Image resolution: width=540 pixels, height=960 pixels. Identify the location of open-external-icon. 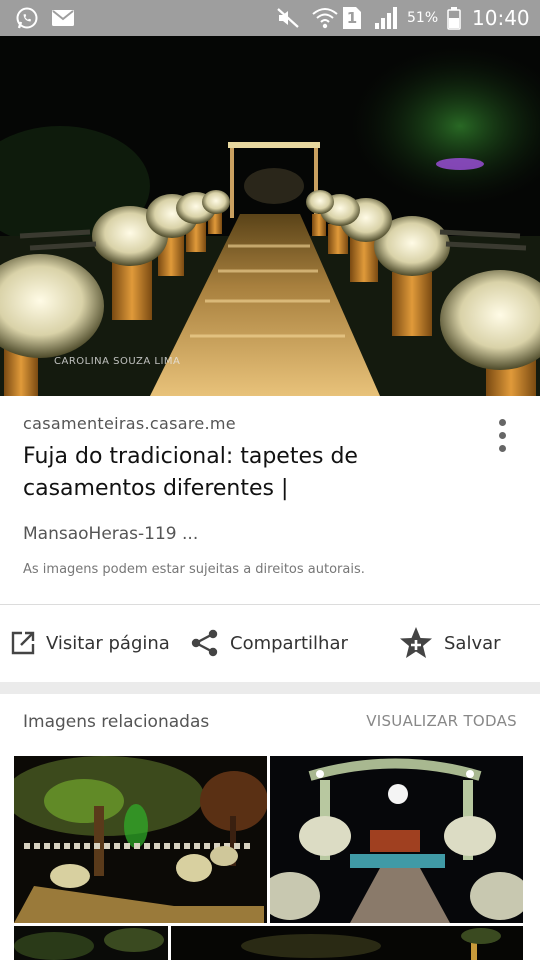
(23, 643).